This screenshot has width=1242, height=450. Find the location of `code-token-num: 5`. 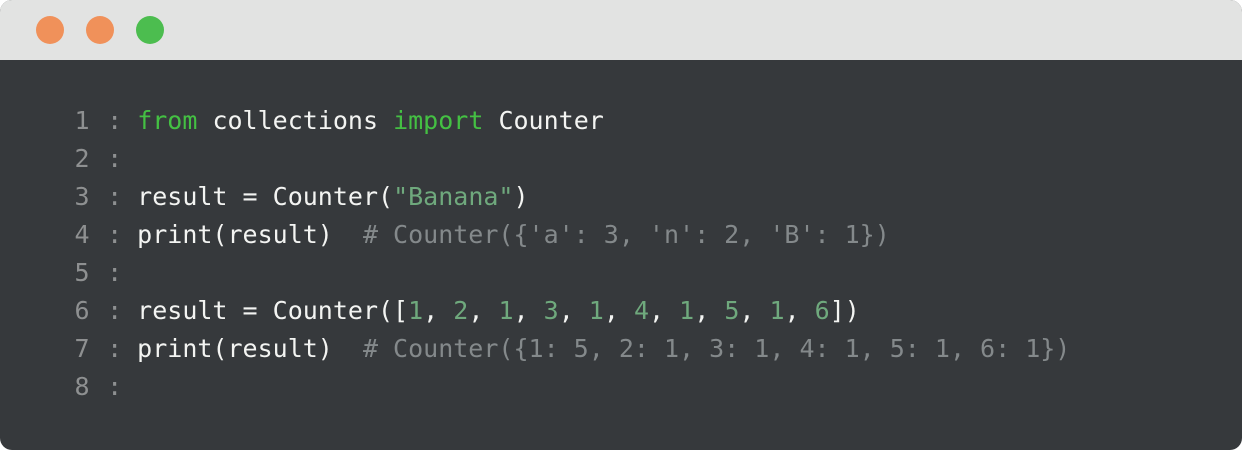

code-token-num: 5 is located at coordinates (732, 310).